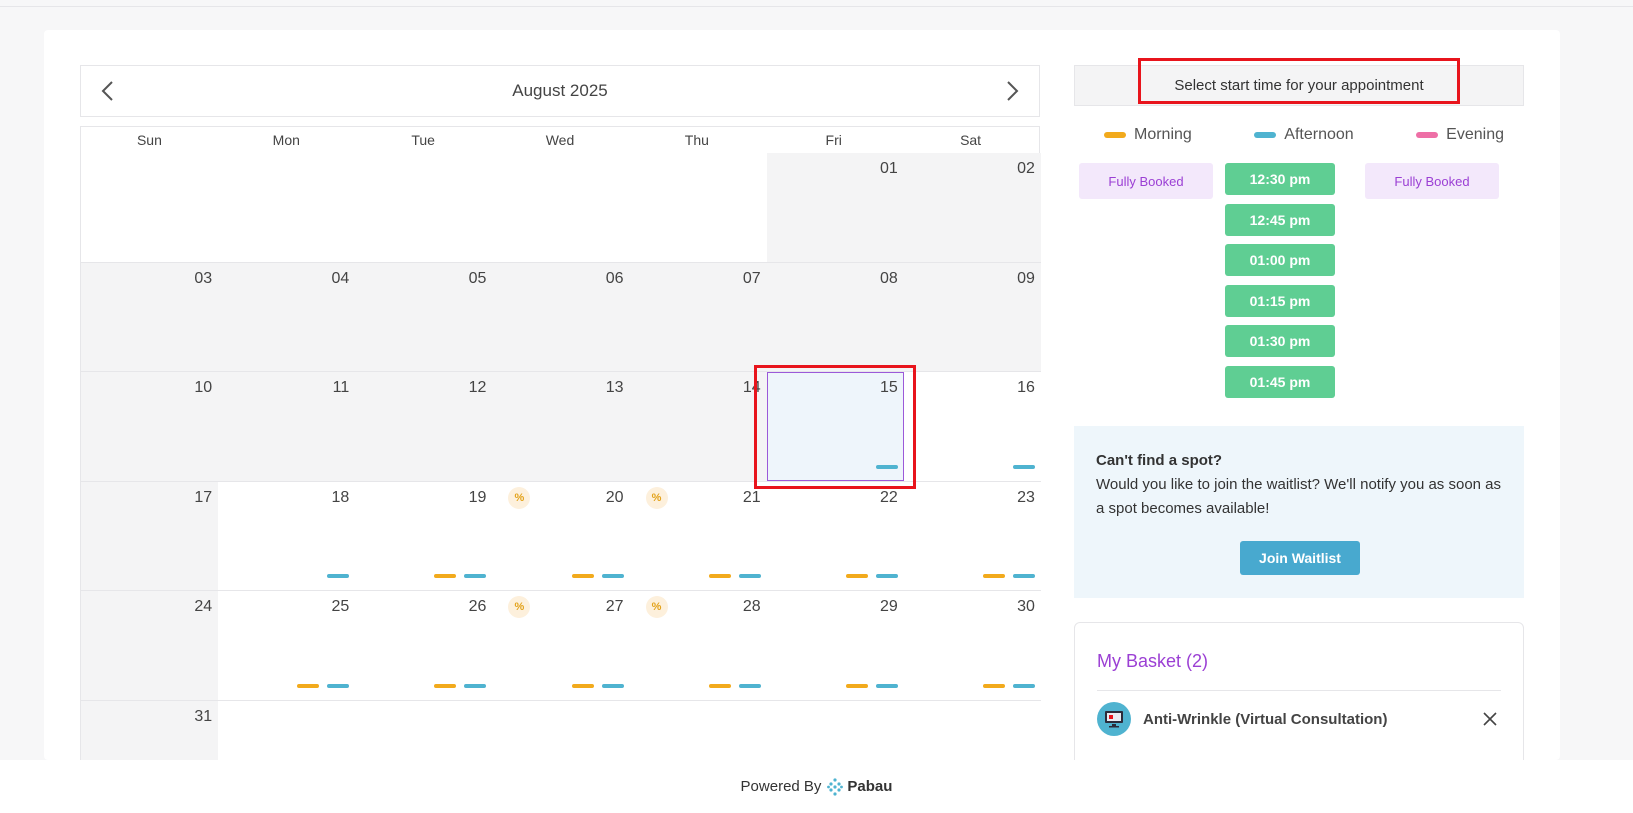  I want to click on weekday-header-row: Sun Mon Tue Wed Thu Fri Sat, so click(560, 140).